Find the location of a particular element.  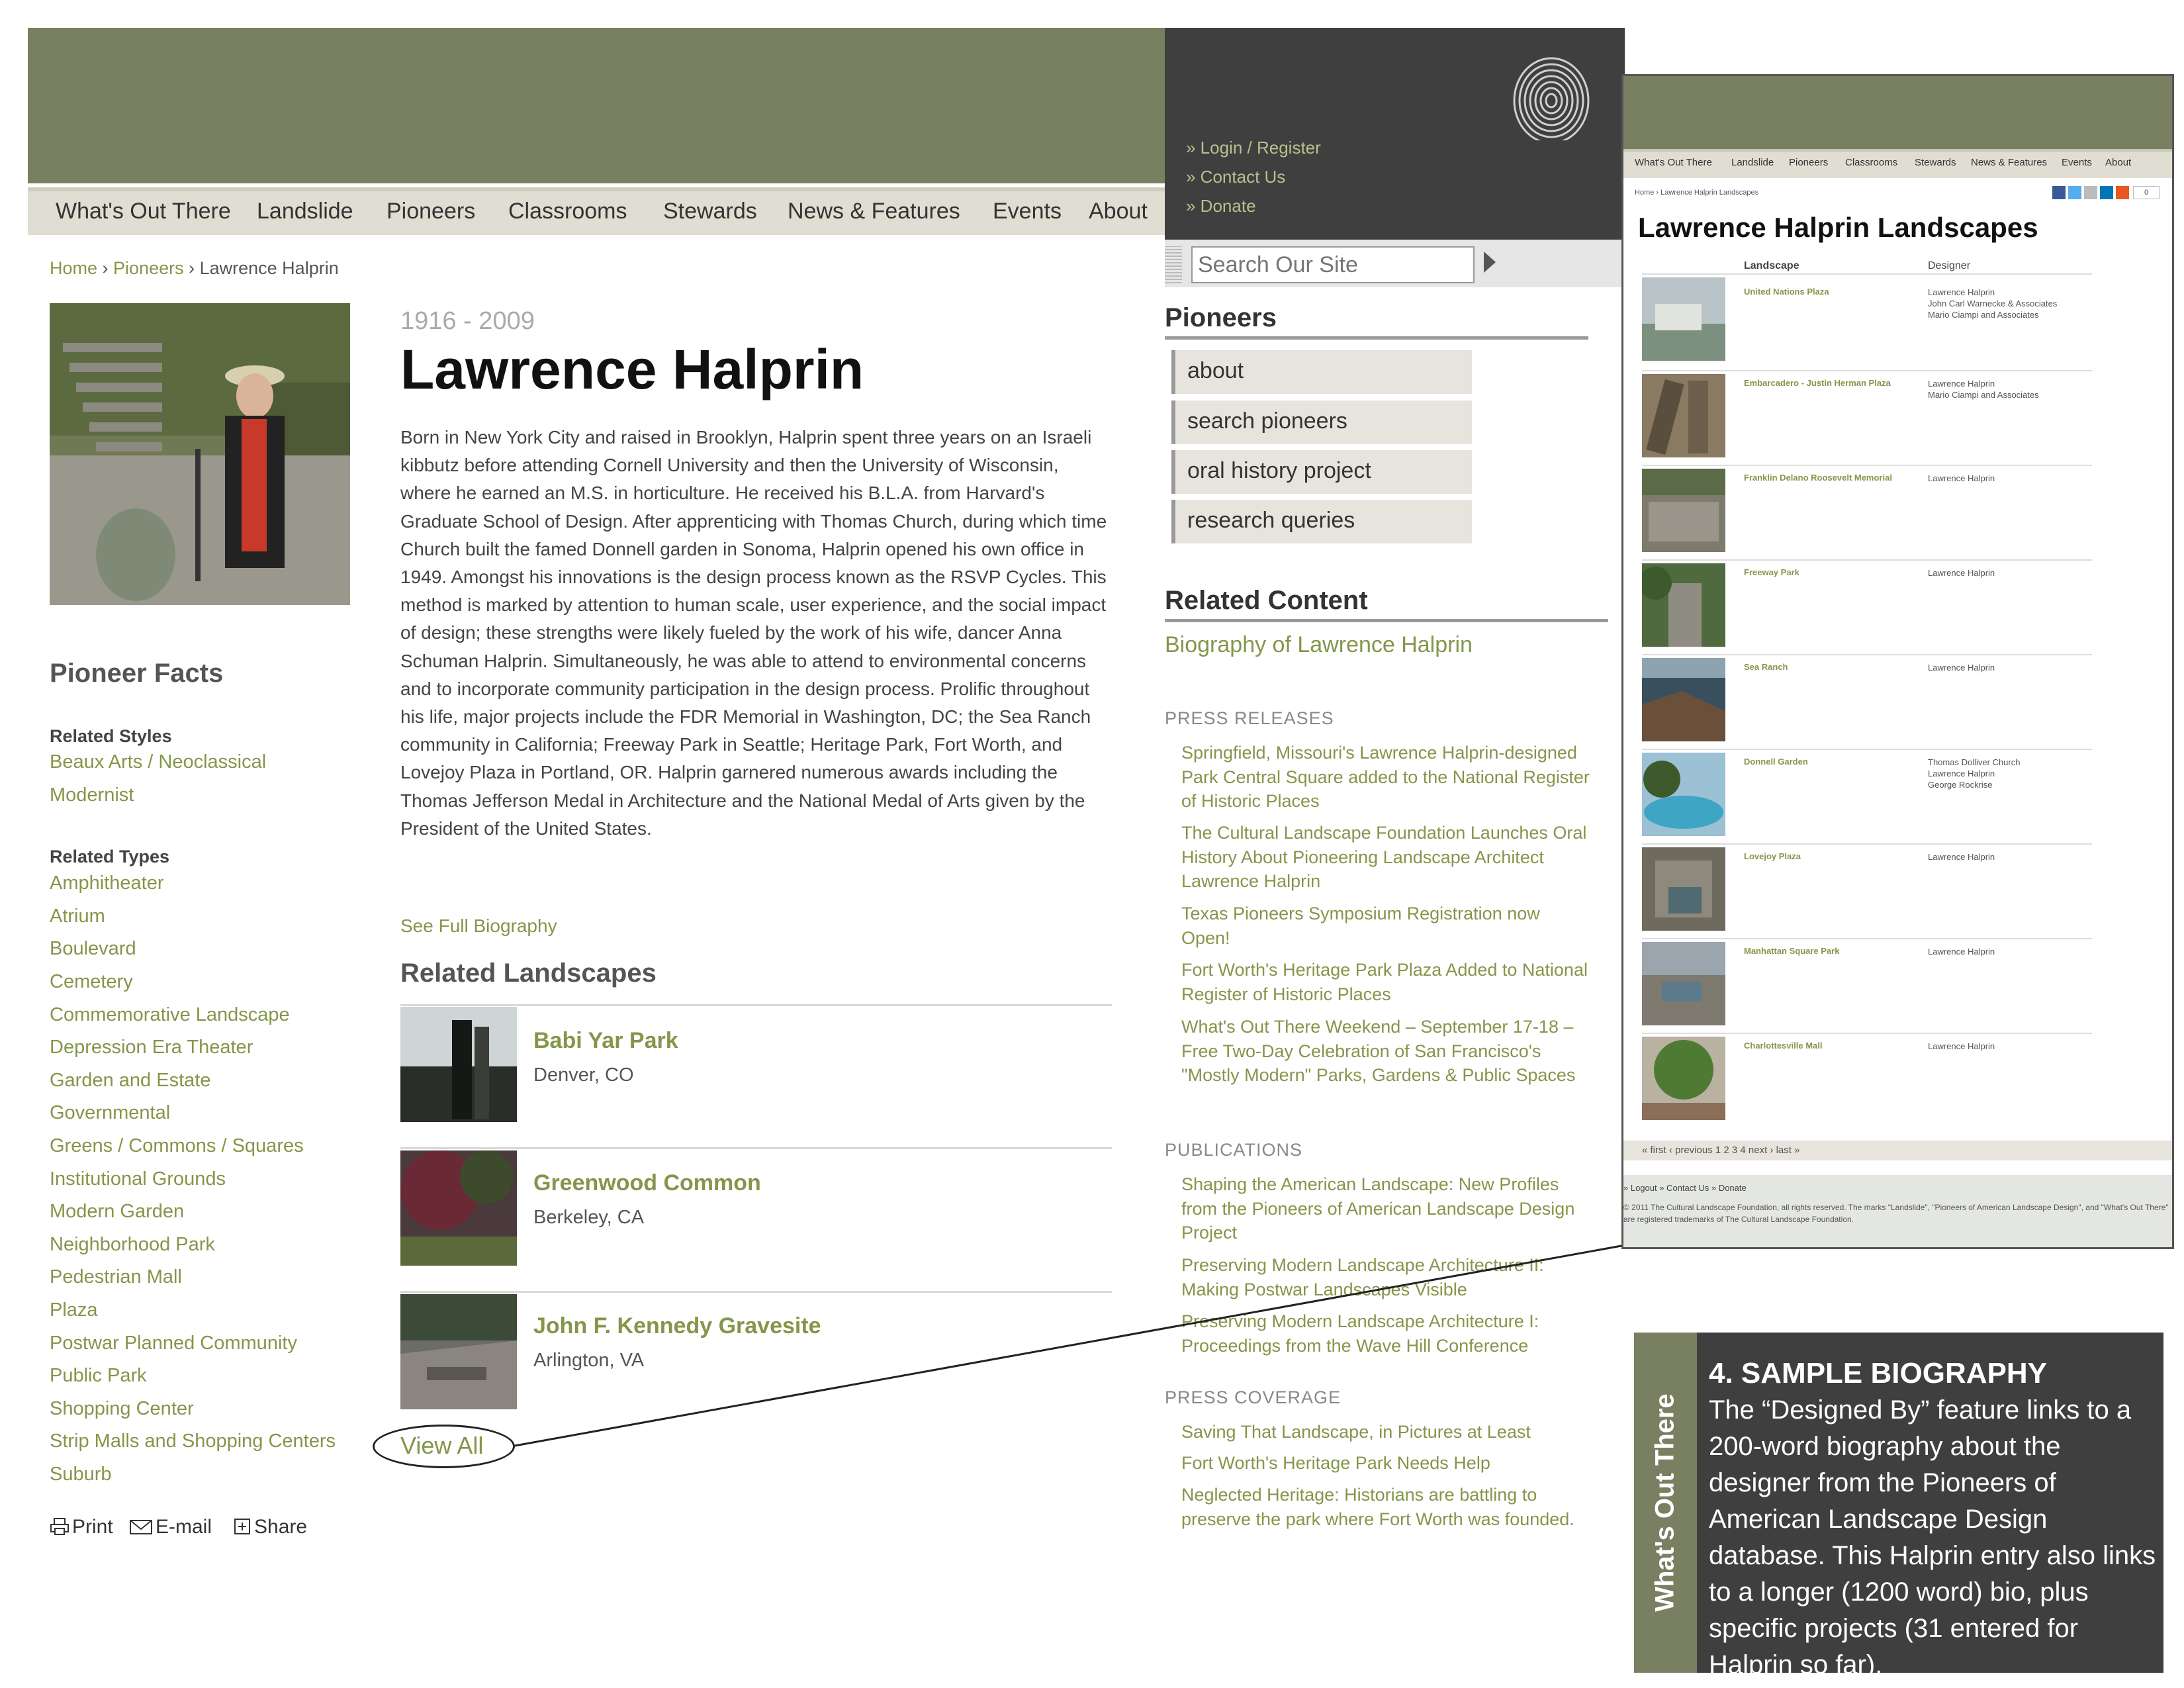

landscape-link: Lovejoy Plaza is located at coordinates (1840, 856).